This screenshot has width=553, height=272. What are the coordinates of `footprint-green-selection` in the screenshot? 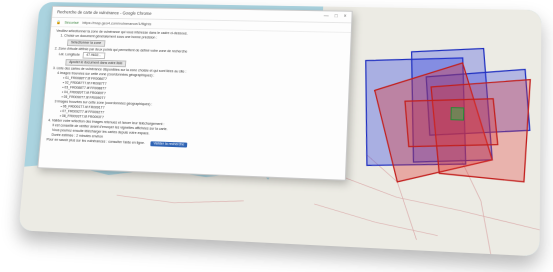 It's located at (457, 114).